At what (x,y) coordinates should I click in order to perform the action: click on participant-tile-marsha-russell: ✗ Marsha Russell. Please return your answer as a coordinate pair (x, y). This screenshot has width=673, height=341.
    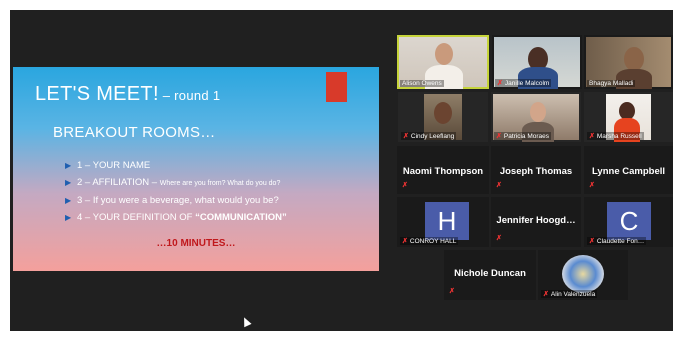
    Looking at the image, I should click on (628, 117).